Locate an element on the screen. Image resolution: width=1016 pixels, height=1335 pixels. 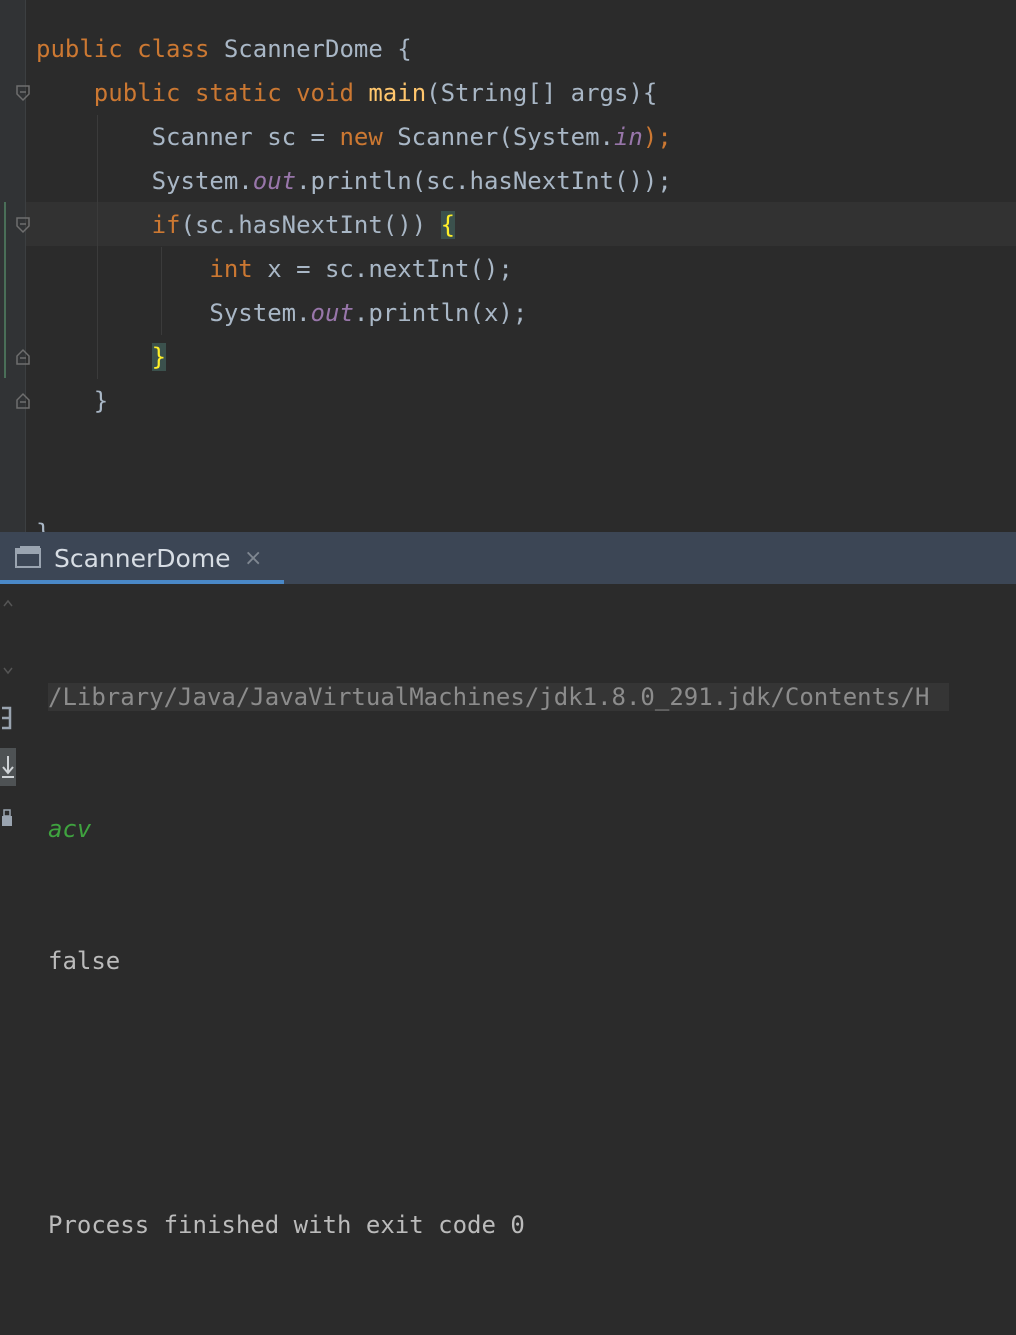
code-token: new is located at coordinates (368, 137).